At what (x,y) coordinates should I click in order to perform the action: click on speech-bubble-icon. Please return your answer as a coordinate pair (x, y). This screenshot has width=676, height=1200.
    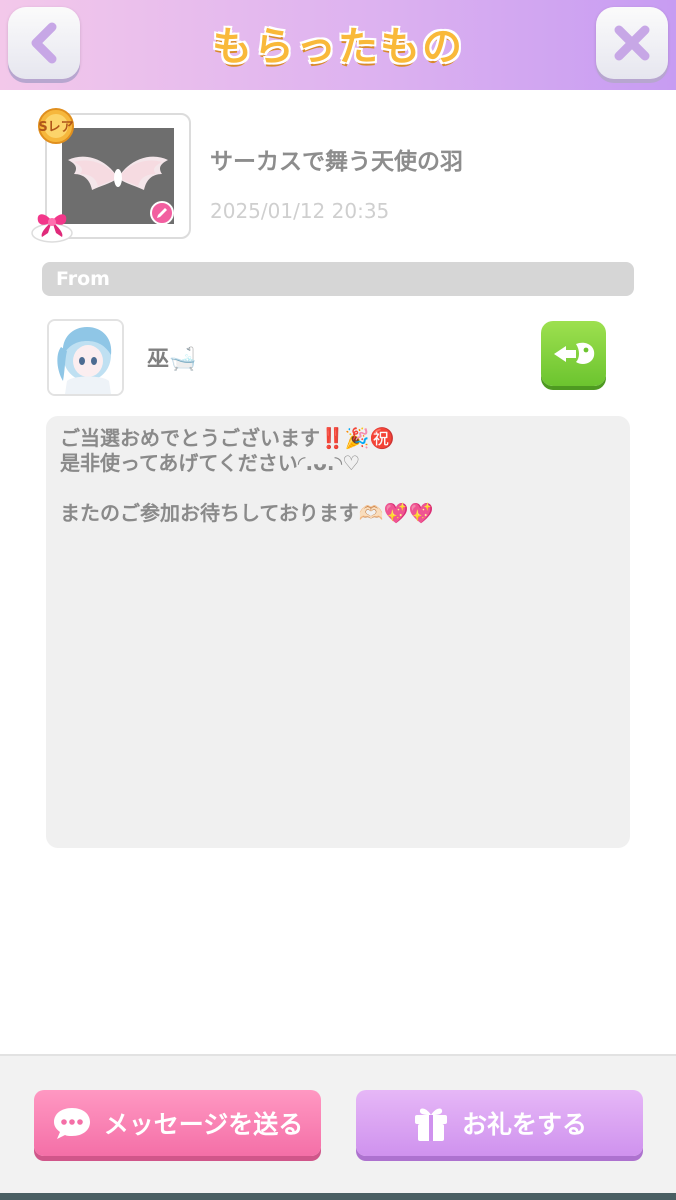
    Looking at the image, I should click on (72, 1123).